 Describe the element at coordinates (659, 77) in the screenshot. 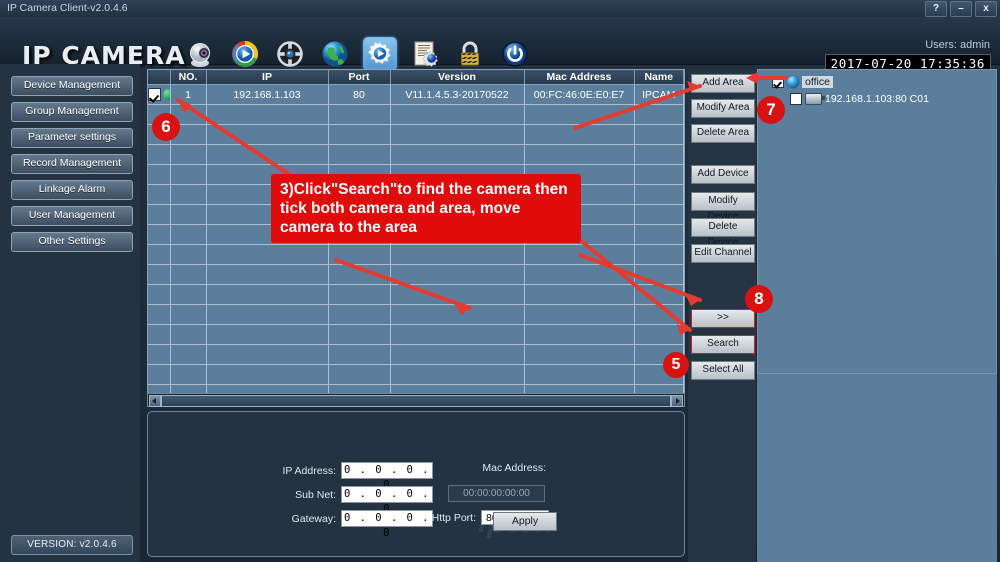

I see `column-header-name: Name` at that location.